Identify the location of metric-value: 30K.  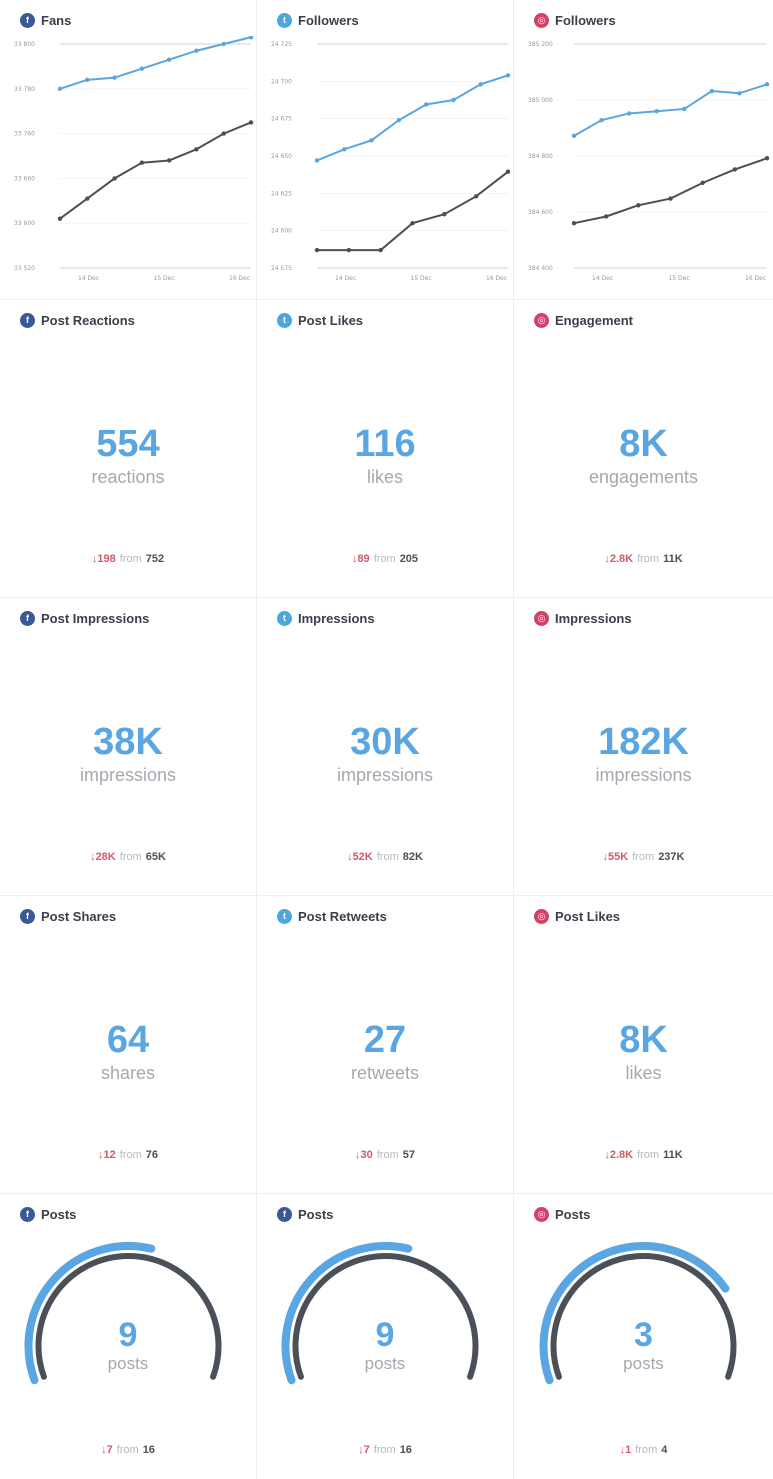
(385, 742).